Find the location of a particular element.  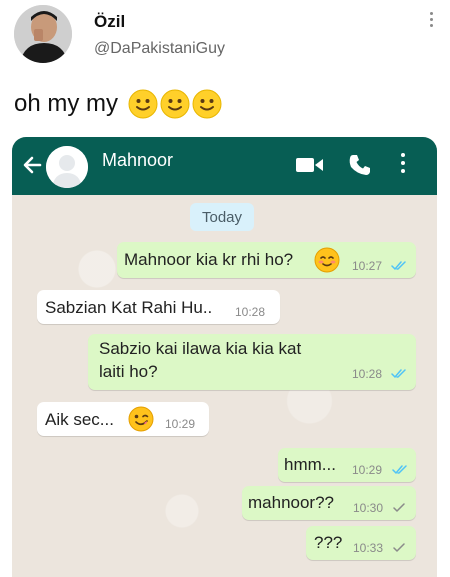

message-text: mahnoor?? is located at coordinates (291, 502).